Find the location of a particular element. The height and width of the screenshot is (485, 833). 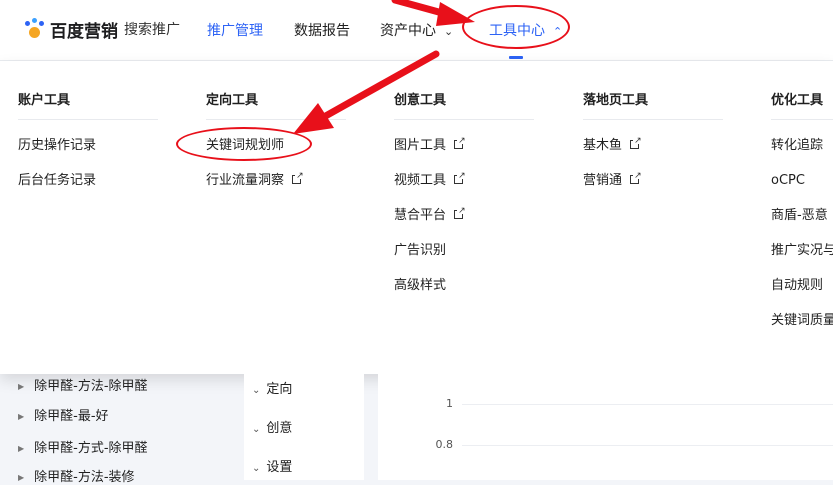

annotation-arrow-keyword-shaft is located at coordinates (379, 86).